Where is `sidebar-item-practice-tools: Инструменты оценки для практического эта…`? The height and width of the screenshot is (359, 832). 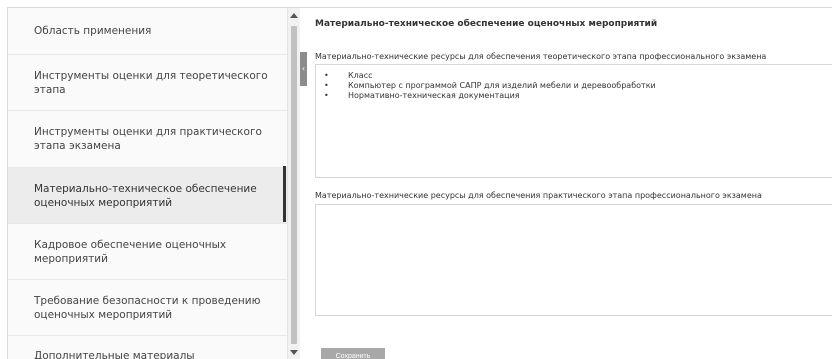
sidebar-item-practice-tools: Инструменты оценки для практического эта… is located at coordinates (147, 139).